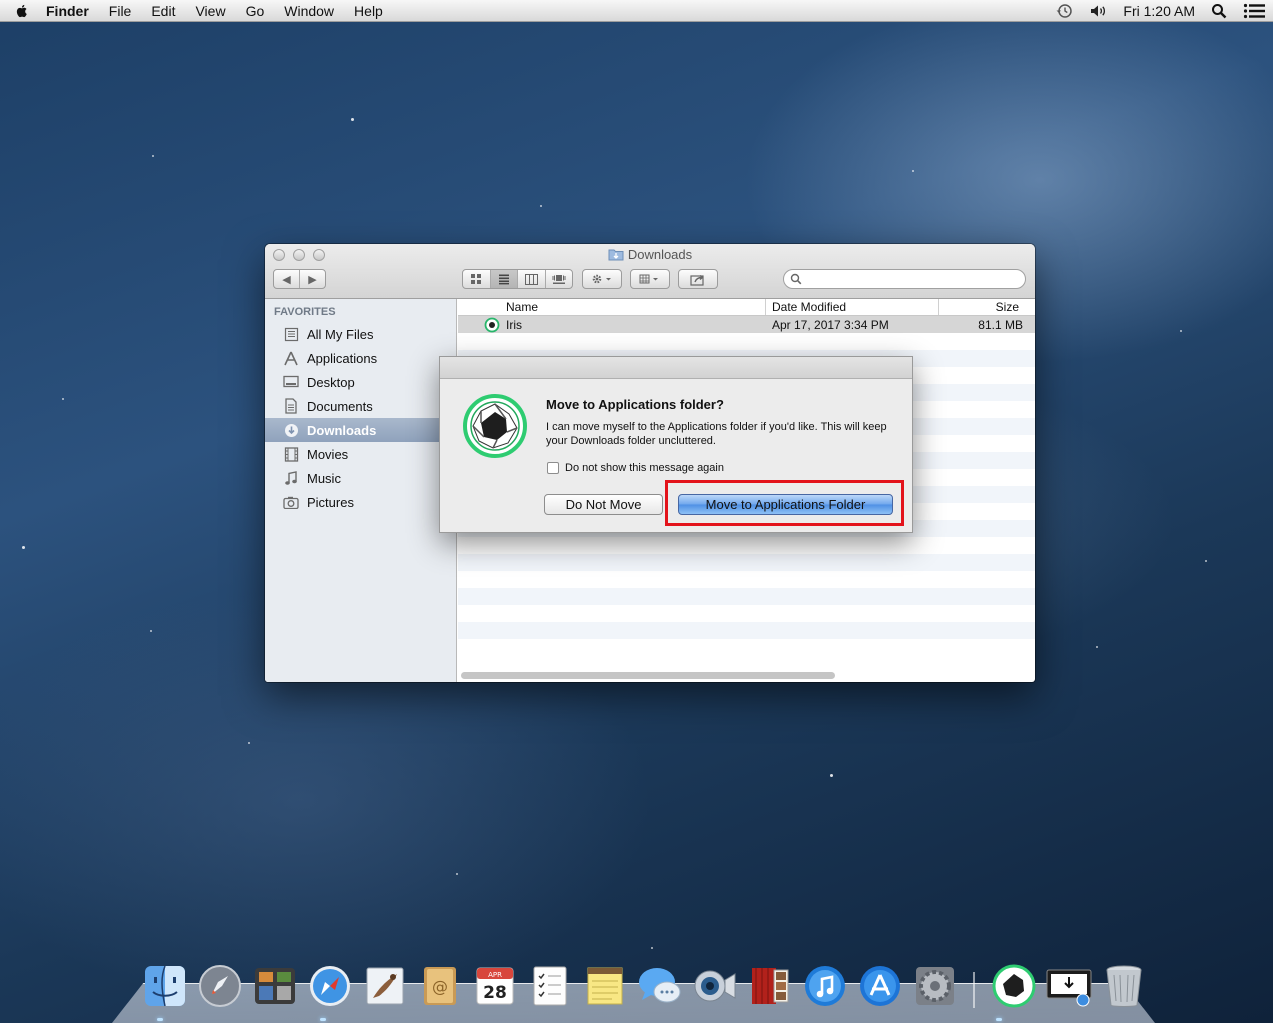 This screenshot has width=1273, height=1023. Describe the element at coordinates (635, 468) in the screenshot. I see `do-not-show-checkbox: Do not show this message again` at that location.